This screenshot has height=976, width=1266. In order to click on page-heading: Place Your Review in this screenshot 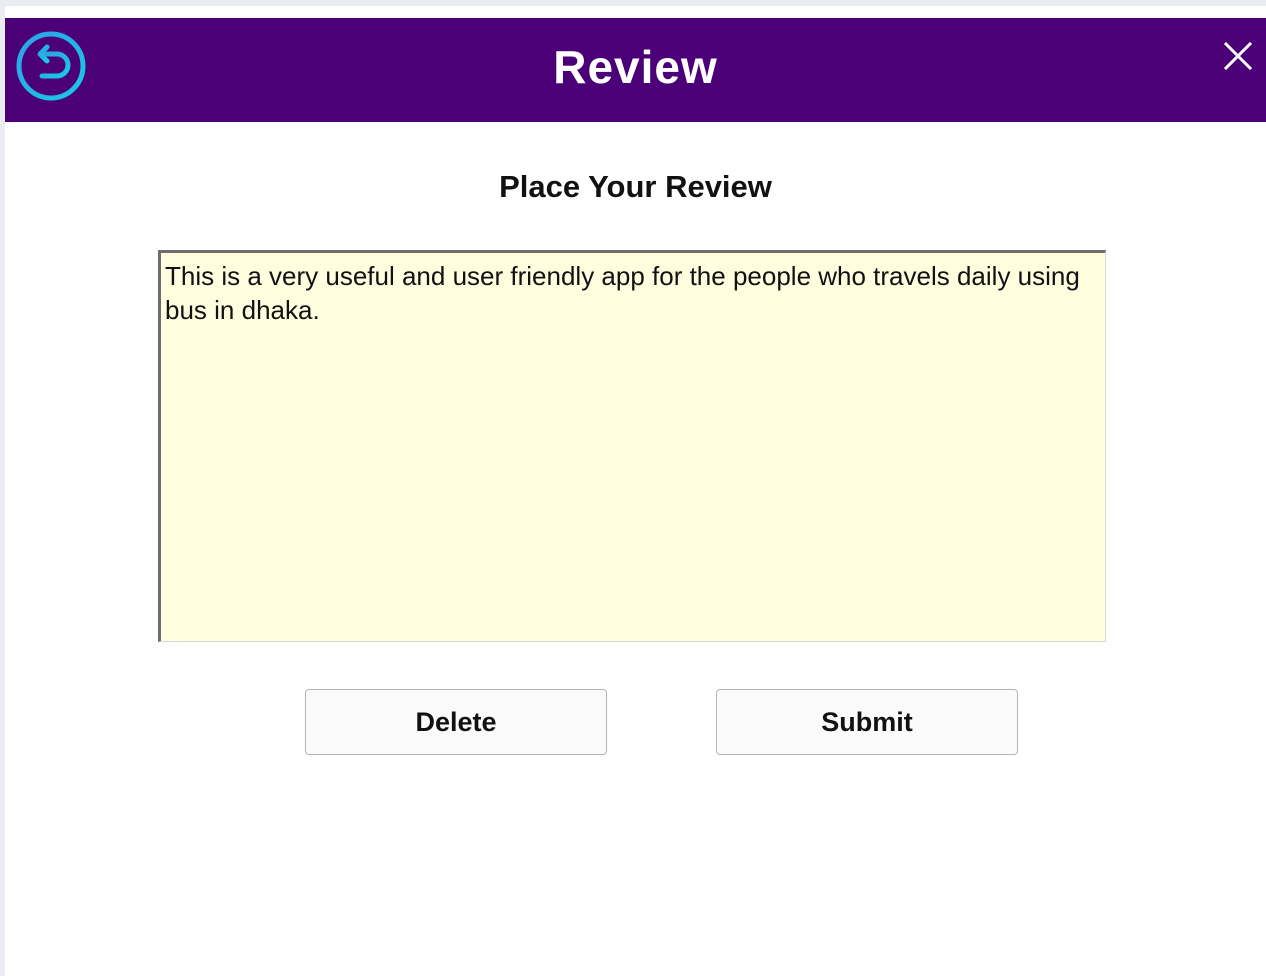, I will do `click(635, 186)`.